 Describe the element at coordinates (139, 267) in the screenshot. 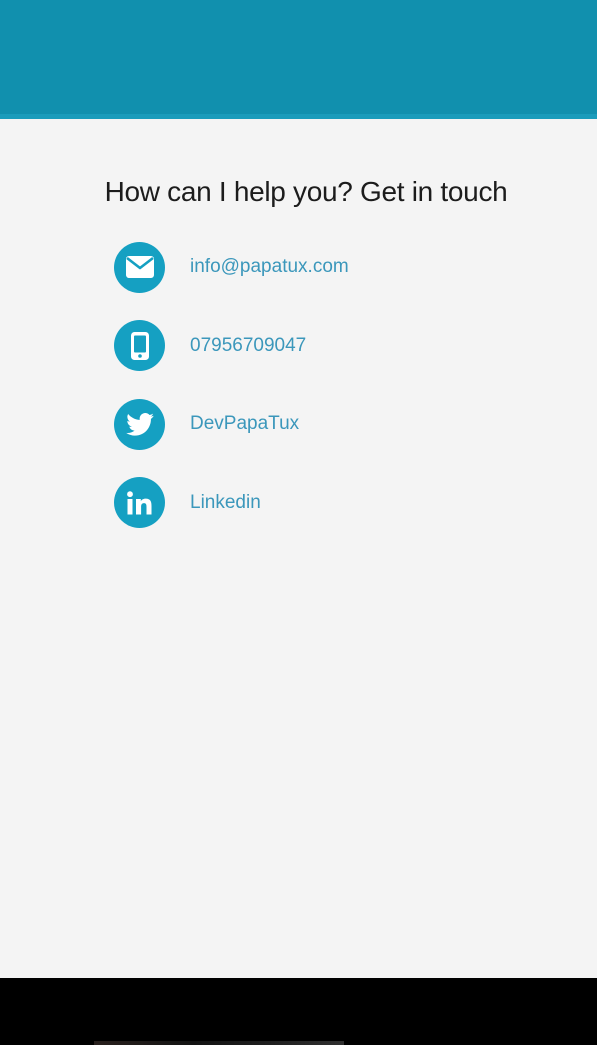

I see `envelope-icon` at that location.